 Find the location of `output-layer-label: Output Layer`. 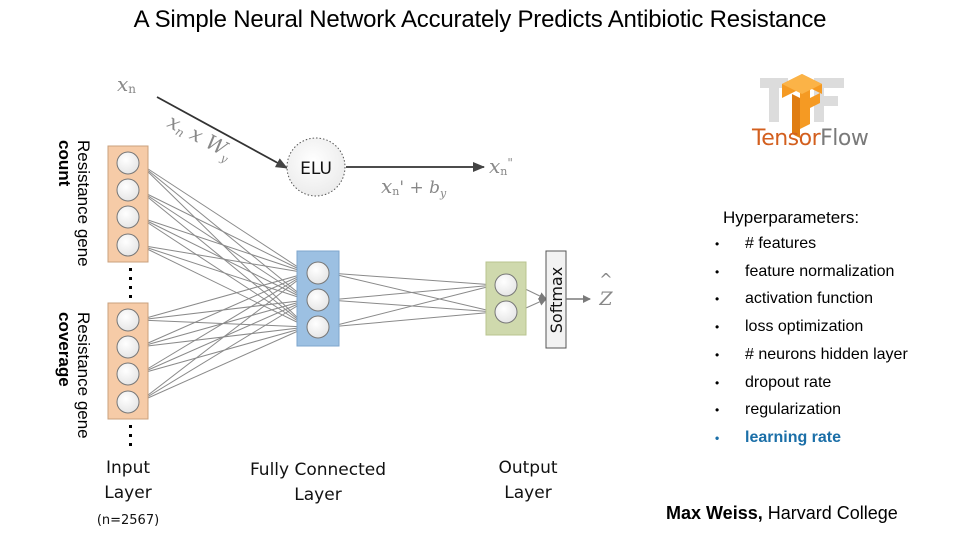

output-layer-label: Output Layer is located at coordinates (528, 481).